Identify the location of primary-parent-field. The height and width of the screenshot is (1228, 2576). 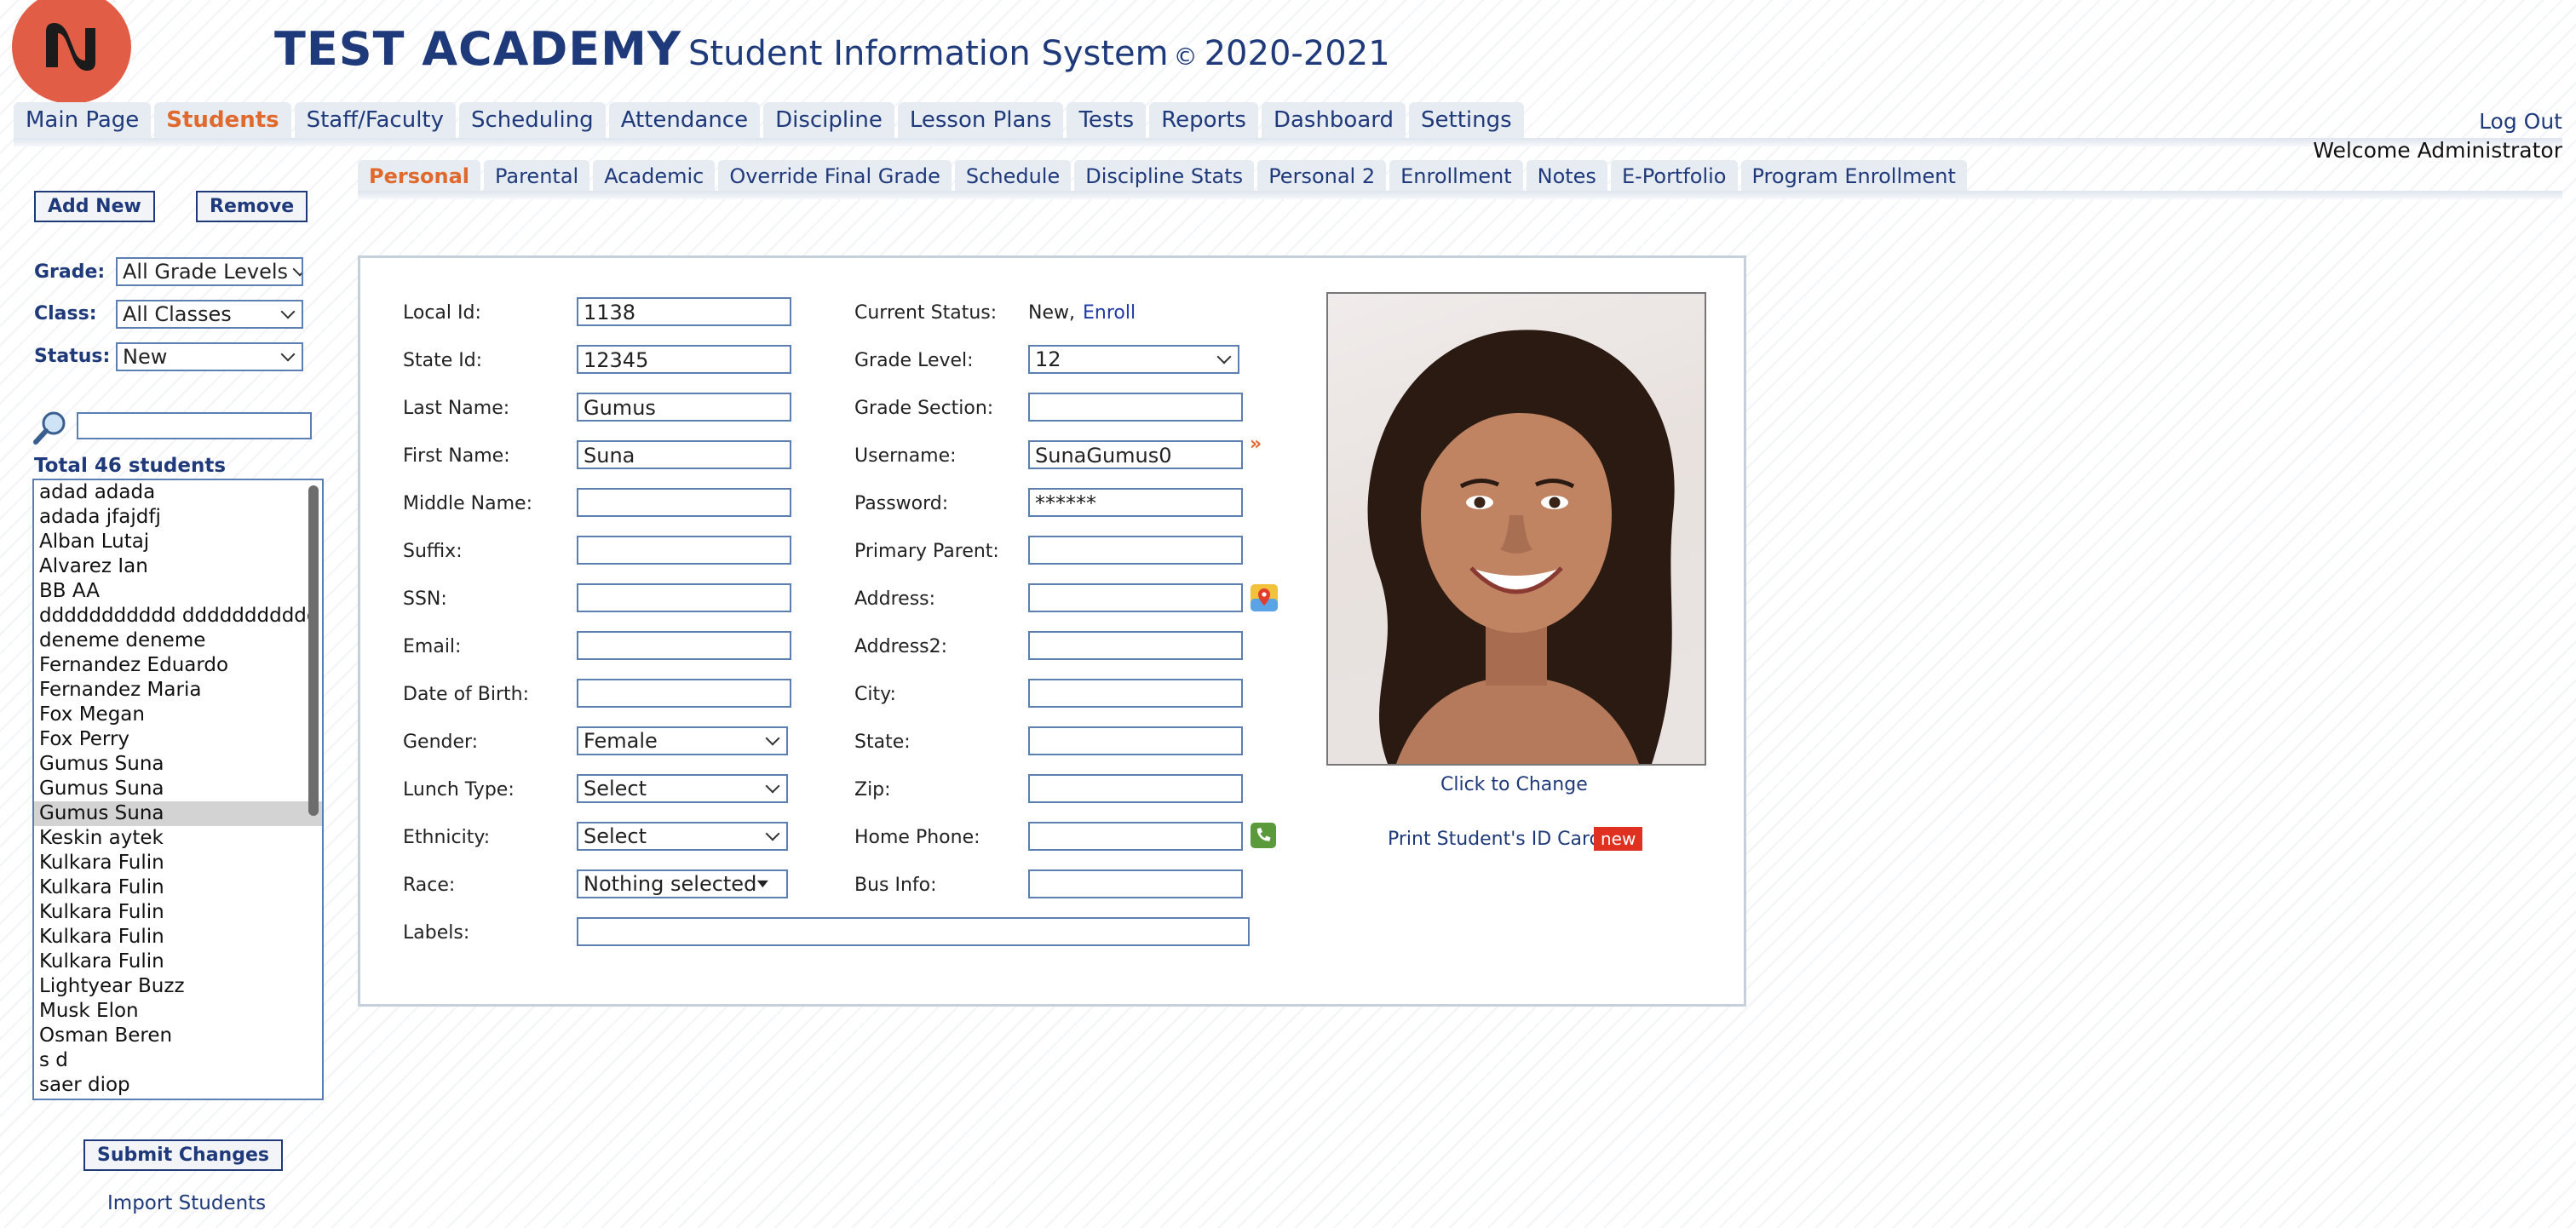
(1135, 550).